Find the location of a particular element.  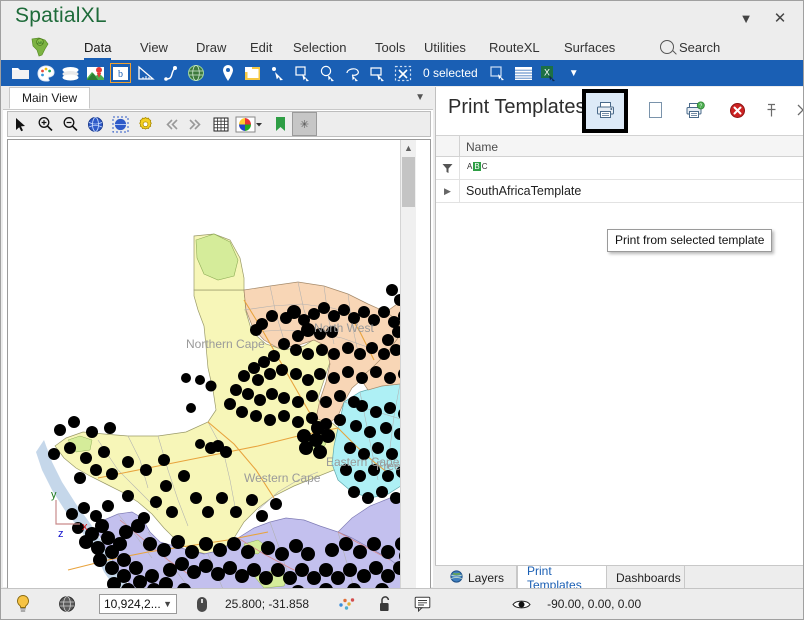

filter-row-value: ABC is located at coordinates (477, 166).